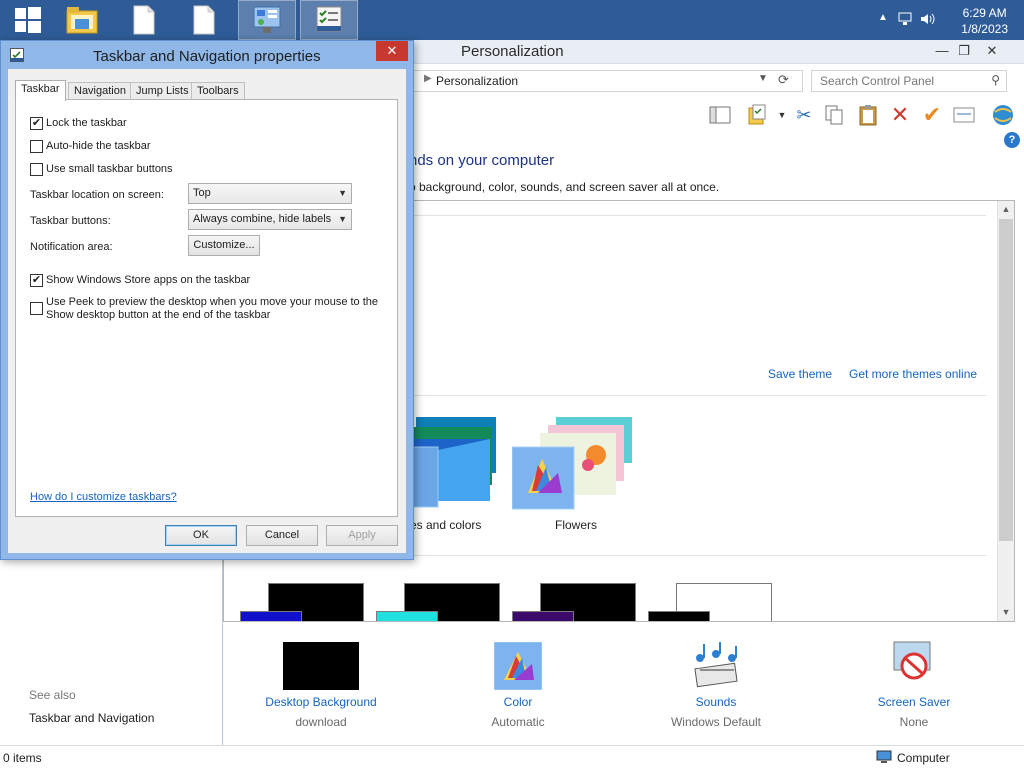  Describe the element at coordinates (995, 80) in the screenshot. I see `search-icon: ⚲` at that location.